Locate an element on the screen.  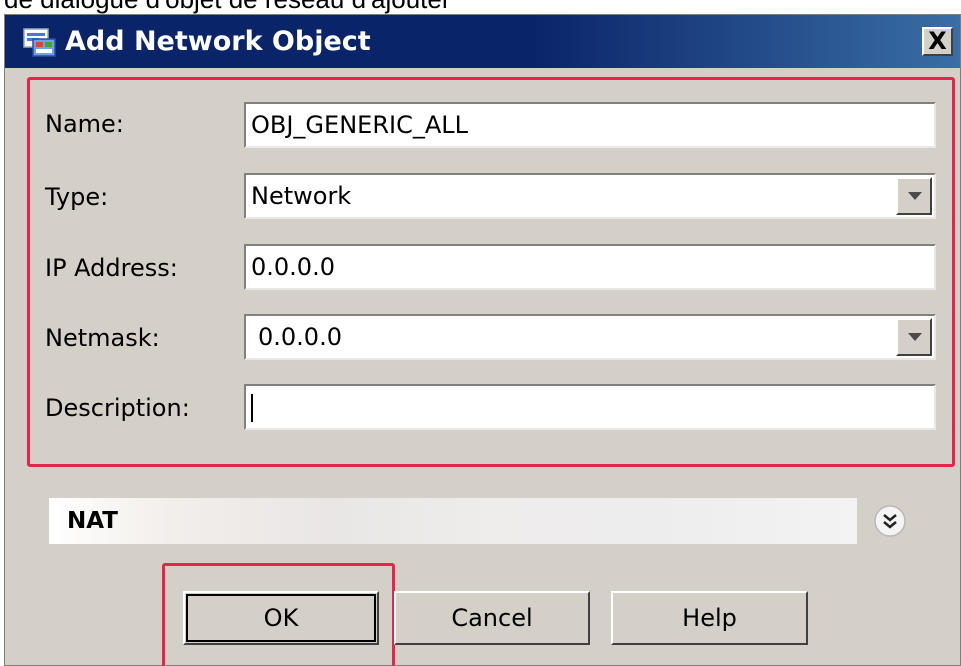
cancel-button: Cancel is located at coordinates (492, 618).